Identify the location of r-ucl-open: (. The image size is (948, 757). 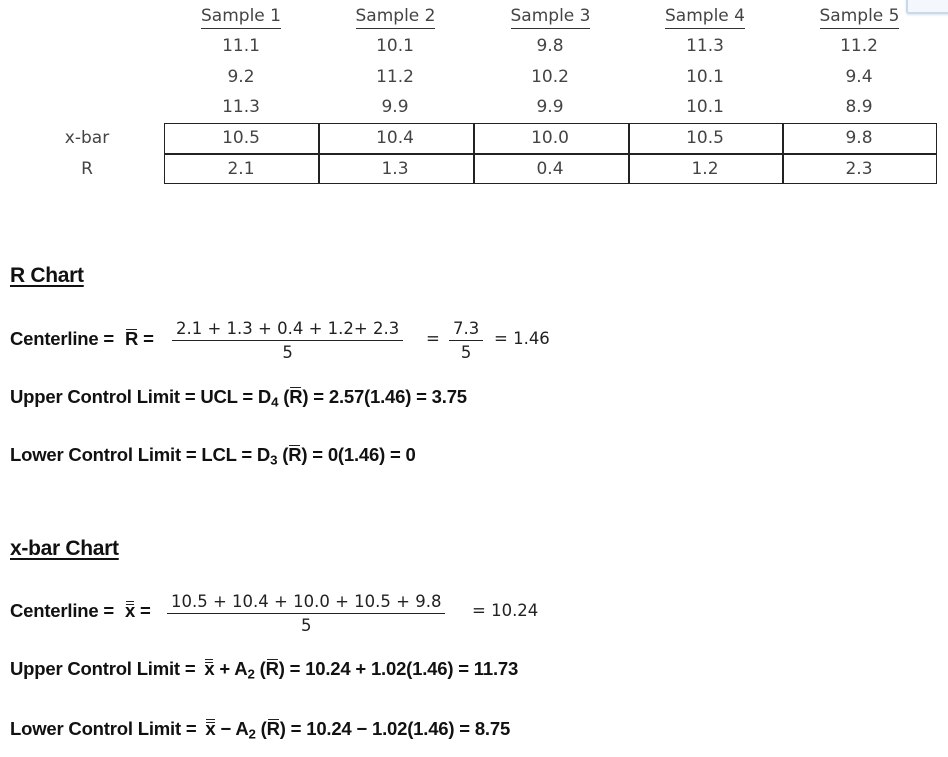
(284, 396).